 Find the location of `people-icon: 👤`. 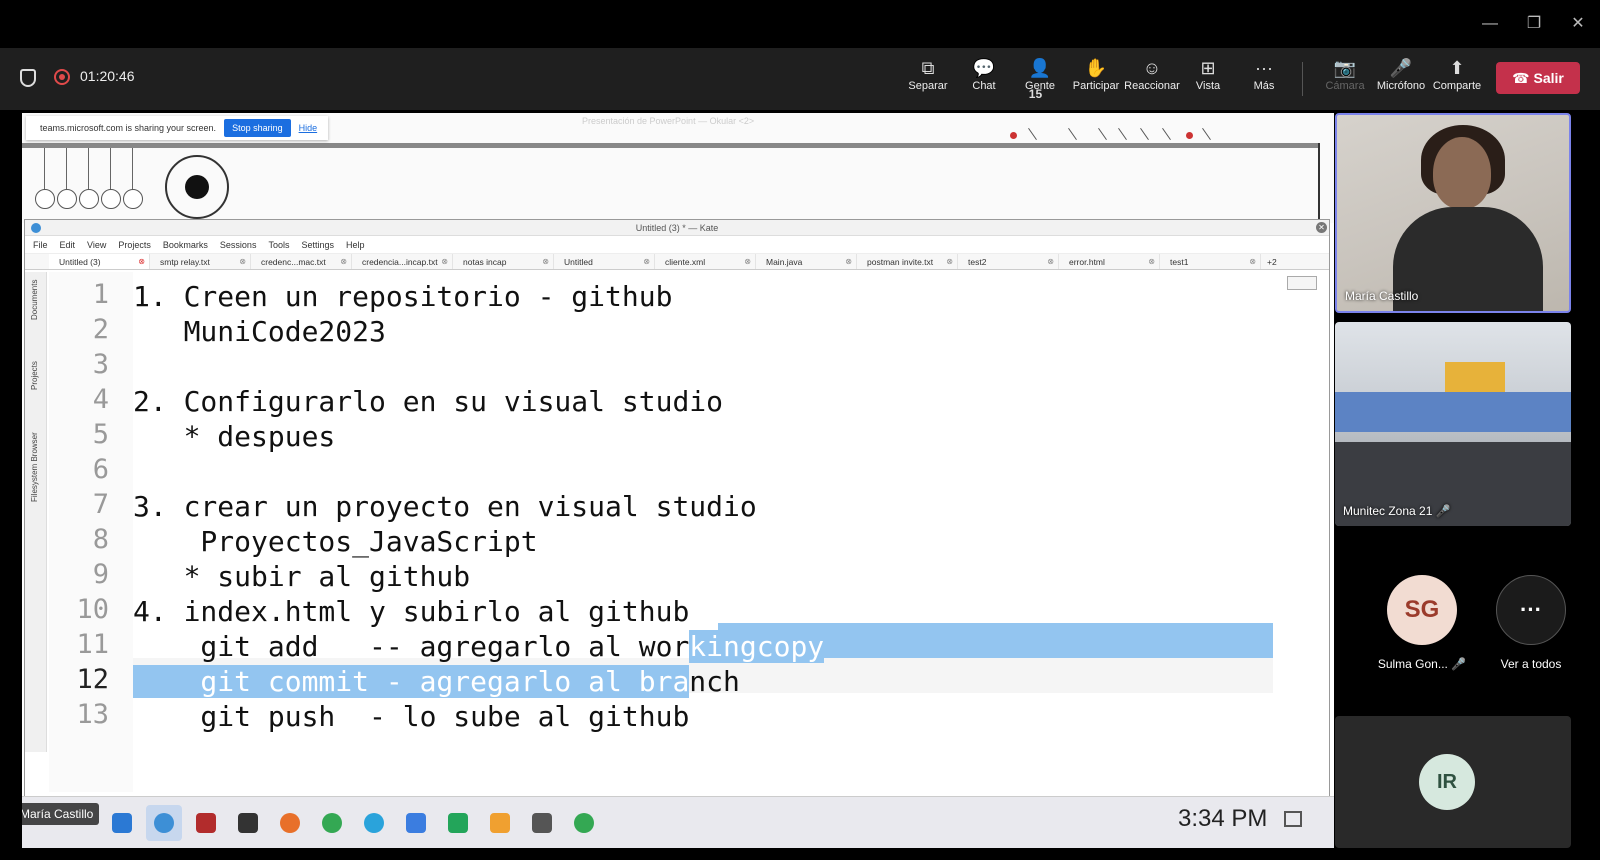

people-icon: 👤 is located at coordinates (1040, 68).